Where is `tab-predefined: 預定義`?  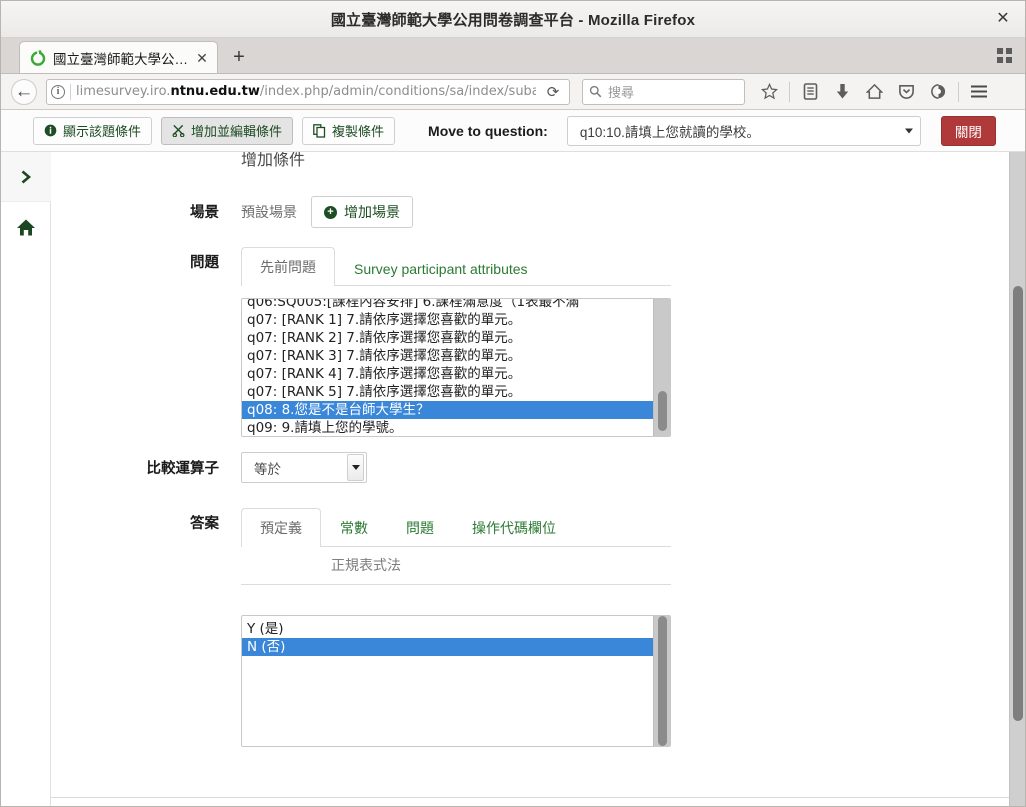
tab-predefined: 預定義 is located at coordinates (281, 527).